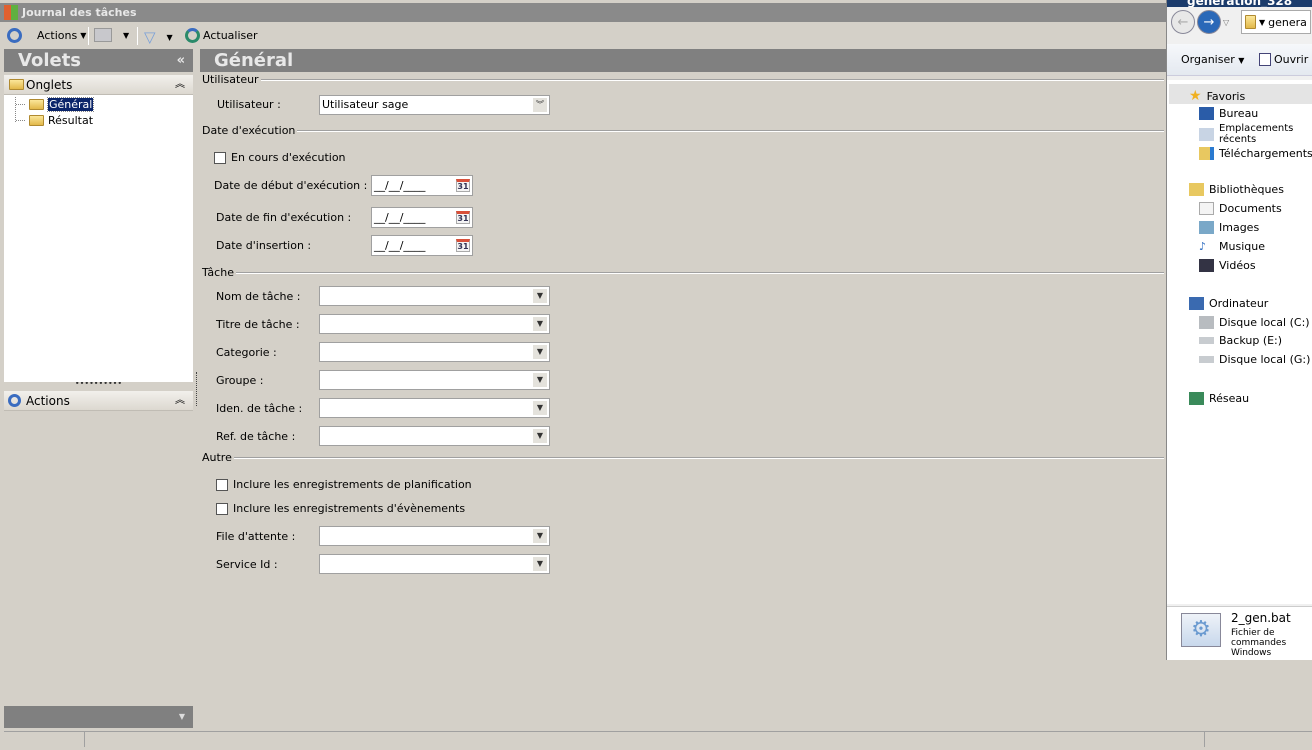 Image resolution: width=1312 pixels, height=750 pixels. I want to click on forward-button: →, so click(1209, 22).